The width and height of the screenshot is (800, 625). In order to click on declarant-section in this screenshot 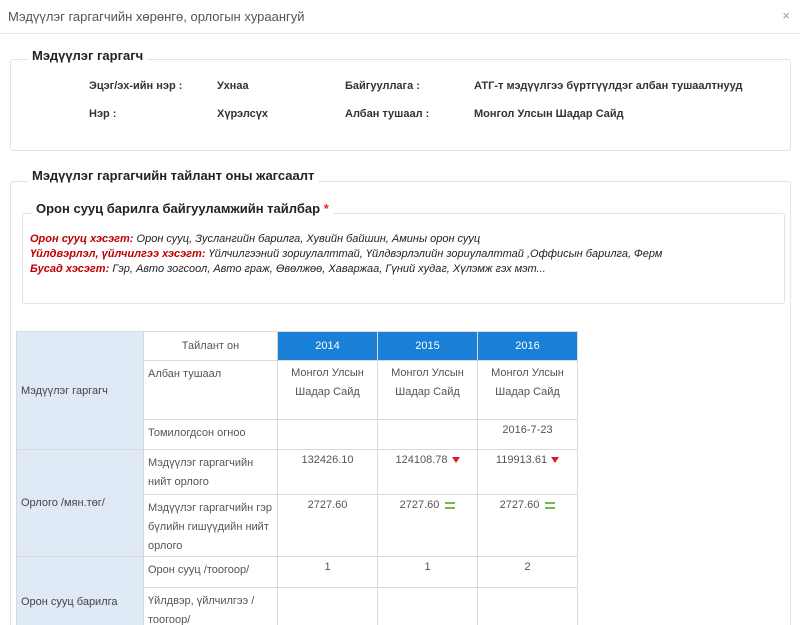, I will do `click(400, 105)`.